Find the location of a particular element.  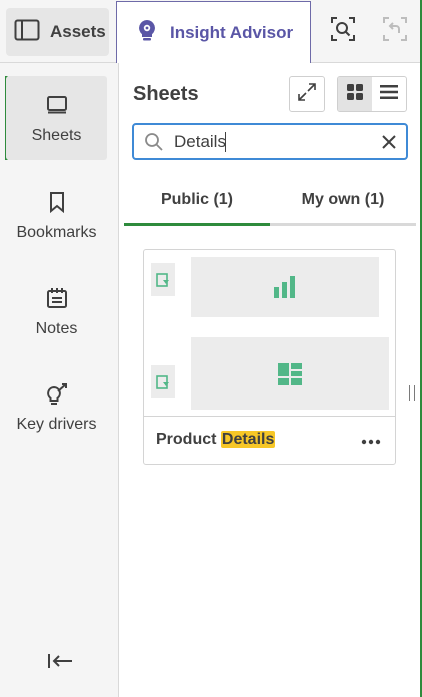

list-view-button is located at coordinates (389, 94).